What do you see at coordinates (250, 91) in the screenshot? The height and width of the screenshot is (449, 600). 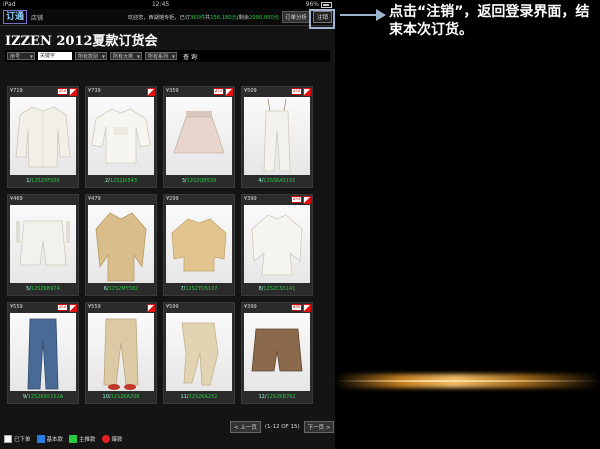 I see `product-price: ¥509` at bounding box center [250, 91].